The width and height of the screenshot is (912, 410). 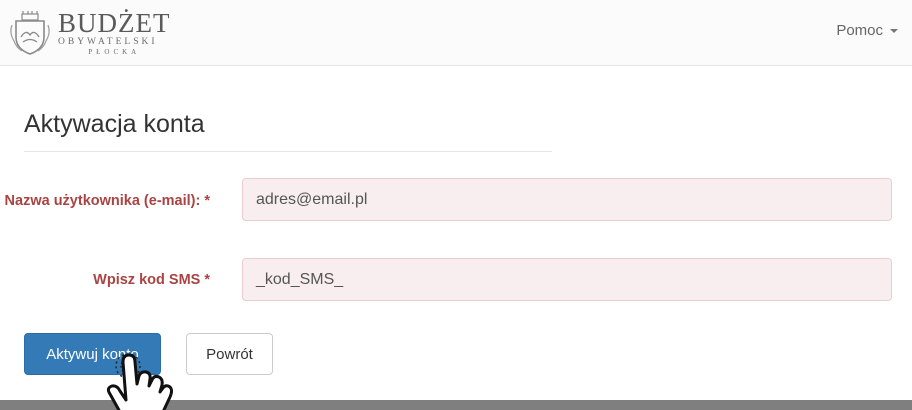 I want to click on back-button: Powrót, so click(x=229, y=354).